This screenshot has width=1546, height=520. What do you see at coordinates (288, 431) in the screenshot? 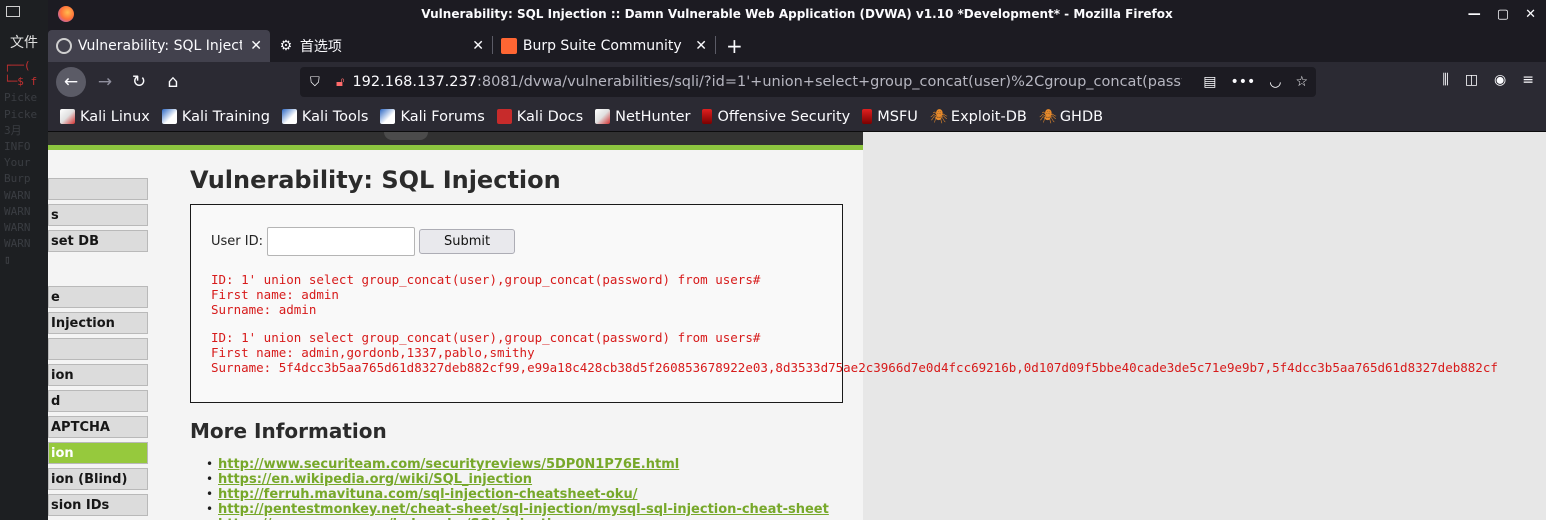
I see `more-info-heading: More Information` at bounding box center [288, 431].